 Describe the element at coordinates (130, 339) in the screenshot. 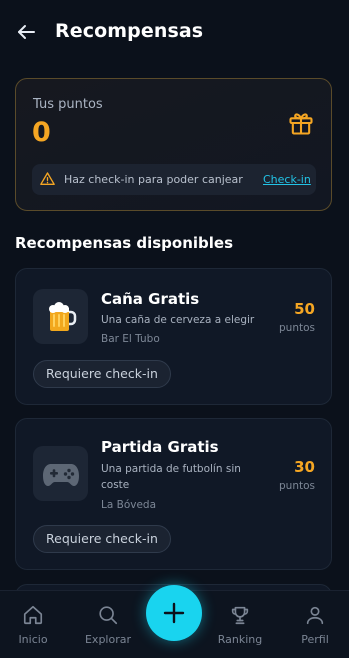

I see `reward-venue: Bar El Tubo` at that location.